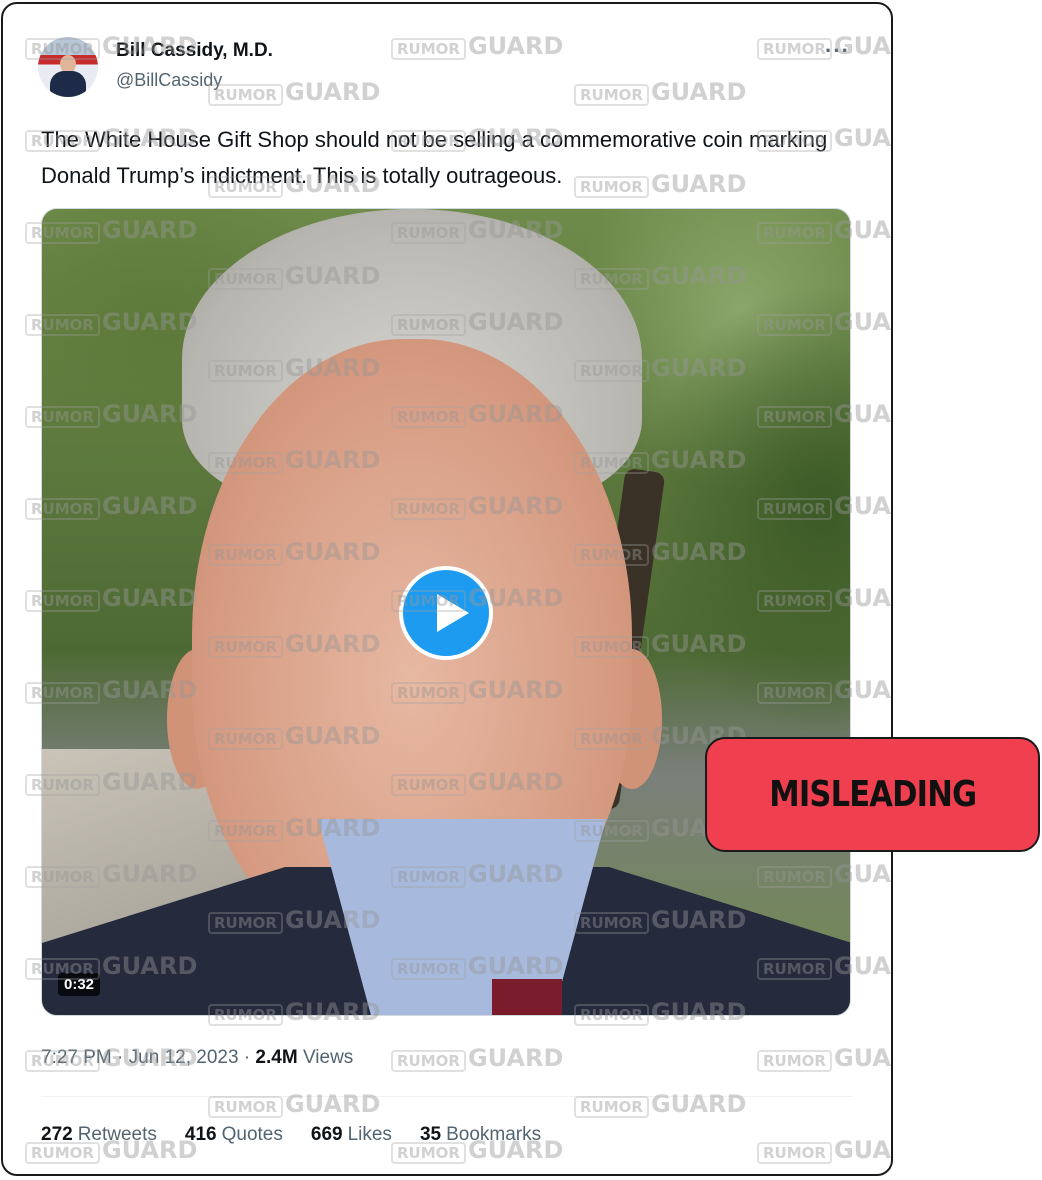  Describe the element at coordinates (117, 1134) in the screenshot. I see `stat-label: Retweets` at that location.